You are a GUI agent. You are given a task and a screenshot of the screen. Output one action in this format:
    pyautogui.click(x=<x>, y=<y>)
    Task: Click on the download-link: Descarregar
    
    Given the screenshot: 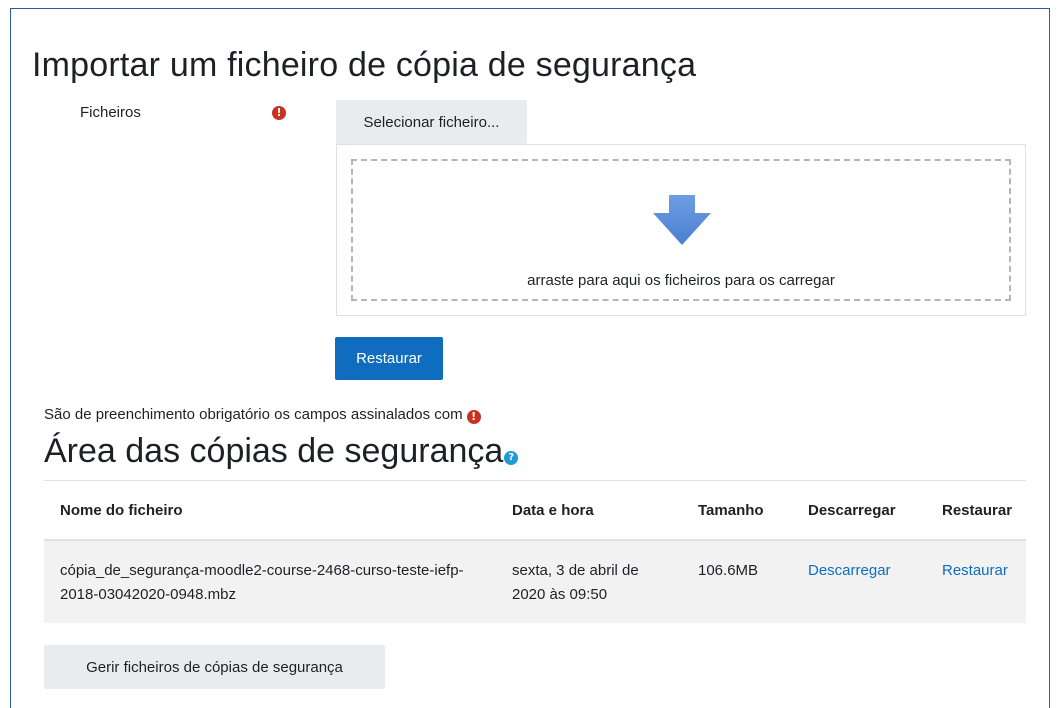 What is the action you would take?
    pyautogui.click(x=849, y=570)
    